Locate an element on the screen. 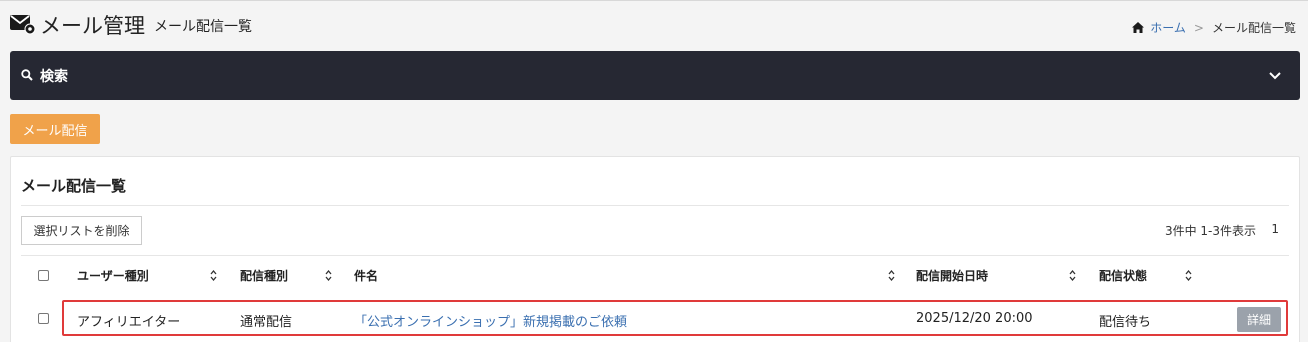 Image resolution: width=1308 pixels, height=342 pixels. search-panel-toggle: 検索 is located at coordinates (655, 75).